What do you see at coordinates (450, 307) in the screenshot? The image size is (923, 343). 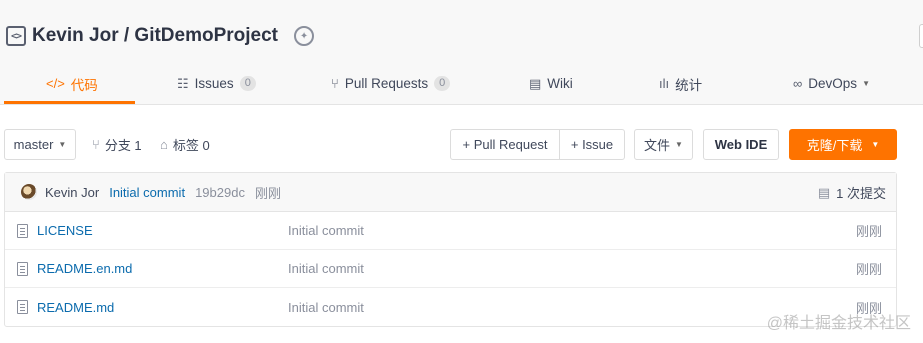 I see `file-row: README.md Initial commit 刚刚` at bounding box center [450, 307].